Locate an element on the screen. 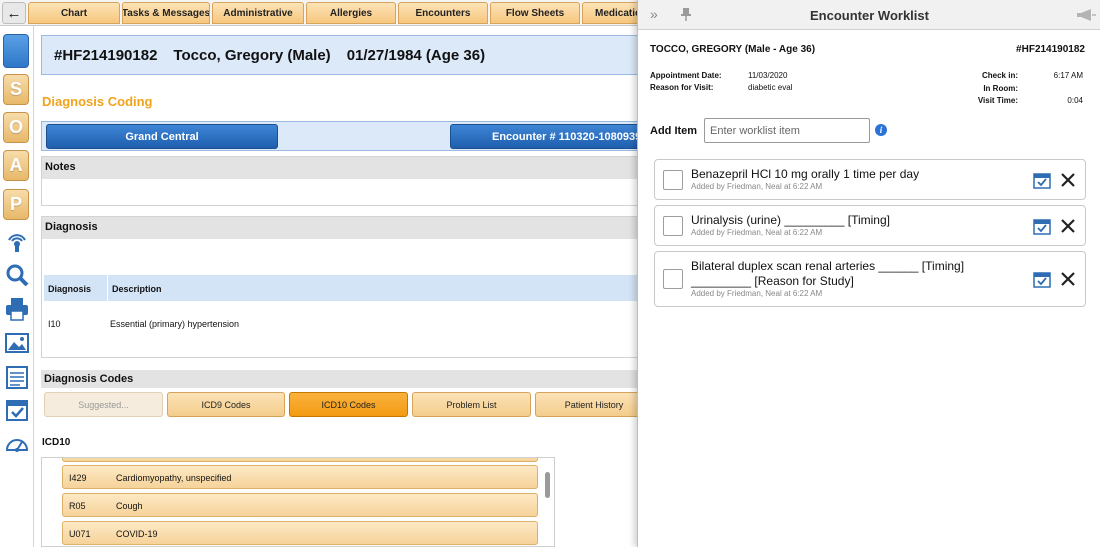  list-item: I429 Cardiomyopathy, unspecified is located at coordinates (300, 477).